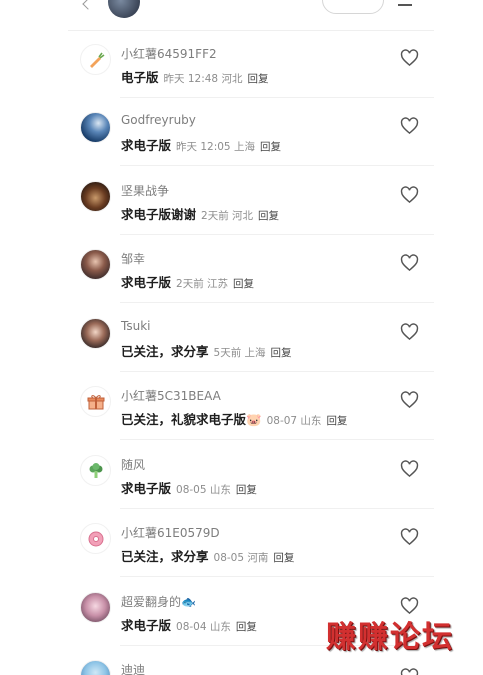  I want to click on comment-username: 小红薯61E0579D, so click(170, 532).